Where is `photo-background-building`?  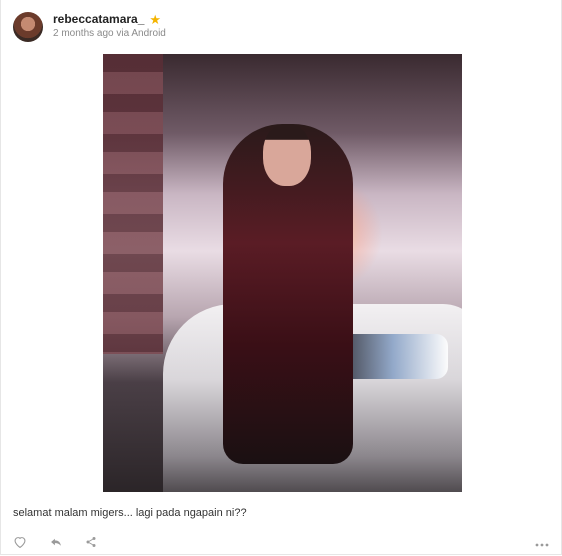
photo-background-building is located at coordinates (133, 204).